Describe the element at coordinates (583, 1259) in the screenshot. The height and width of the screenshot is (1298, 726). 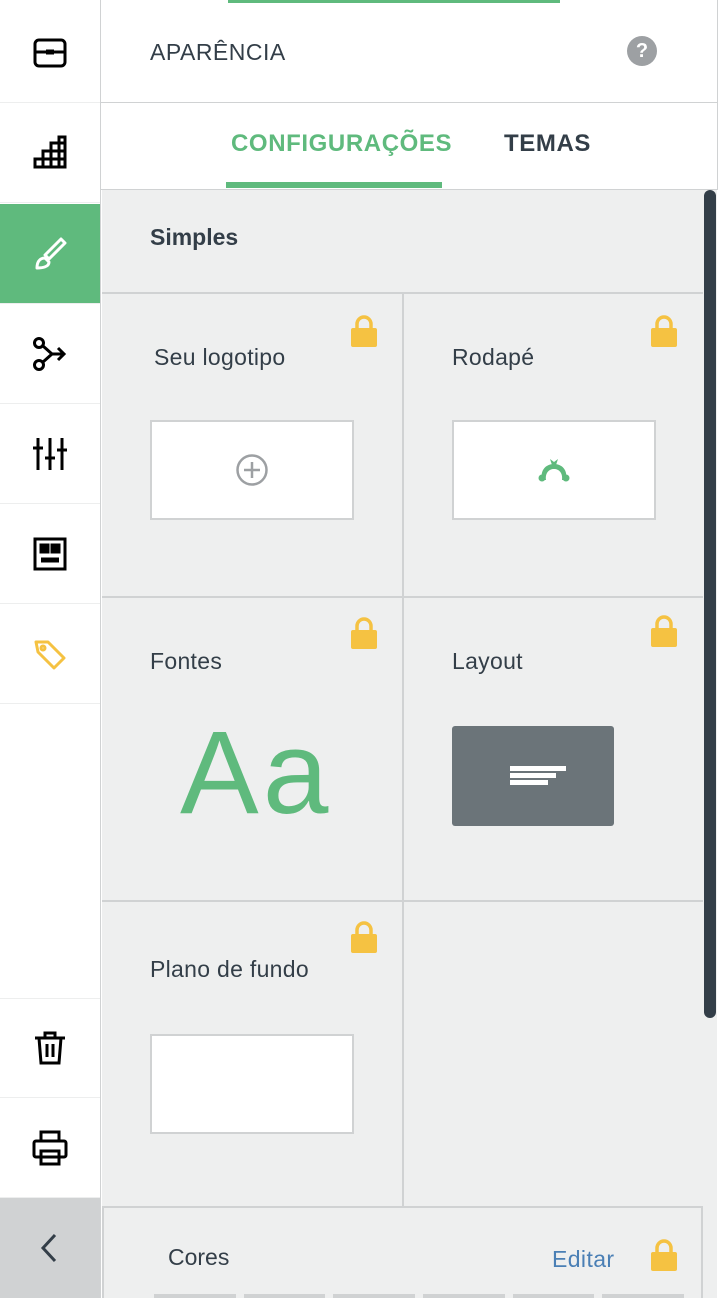
I see `edit-colors-link: Editar` at that location.